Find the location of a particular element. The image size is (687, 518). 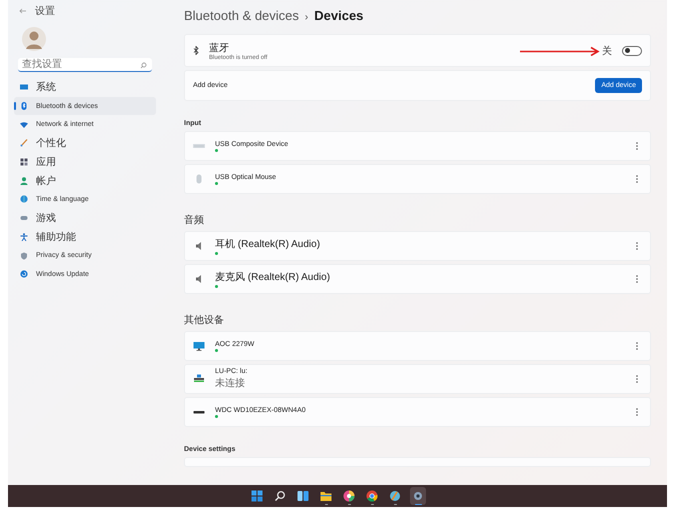

bluetooth-title: 蓝牙 is located at coordinates (219, 48).